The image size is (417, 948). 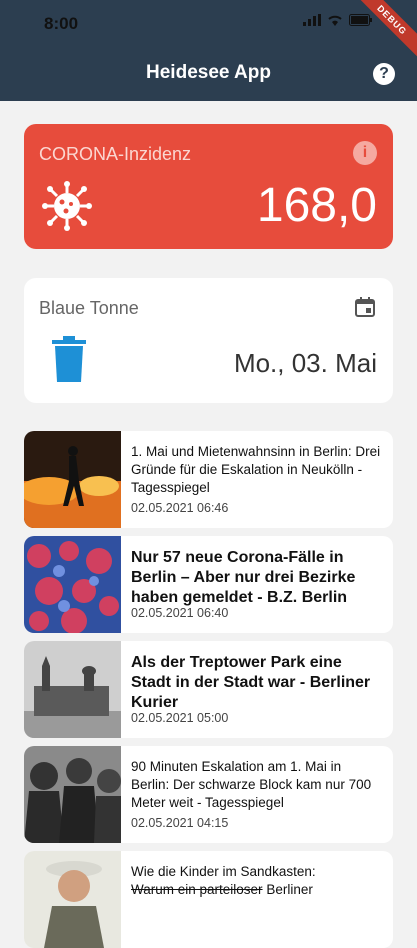 I want to click on news-title-struck: Warum ein parteiloser, so click(x=197, y=889).